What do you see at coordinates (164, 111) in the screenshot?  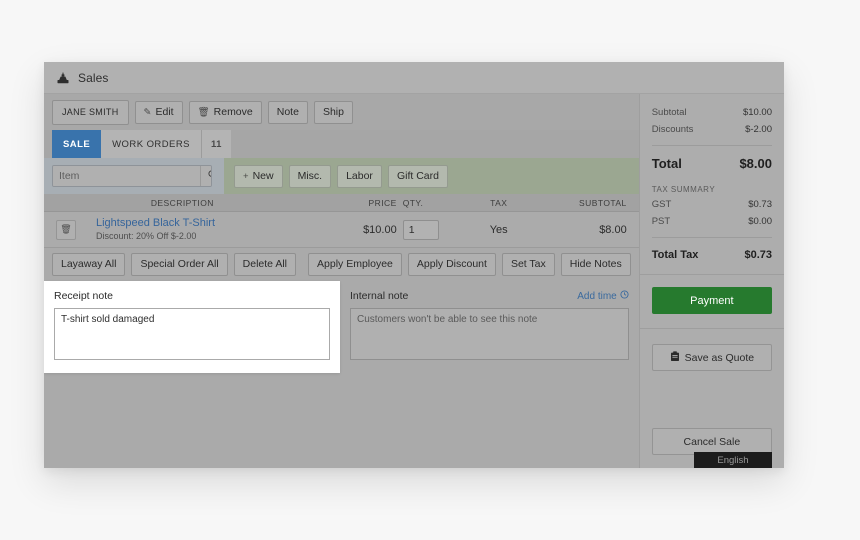 I see `edit-button-label: Edit` at bounding box center [164, 111].